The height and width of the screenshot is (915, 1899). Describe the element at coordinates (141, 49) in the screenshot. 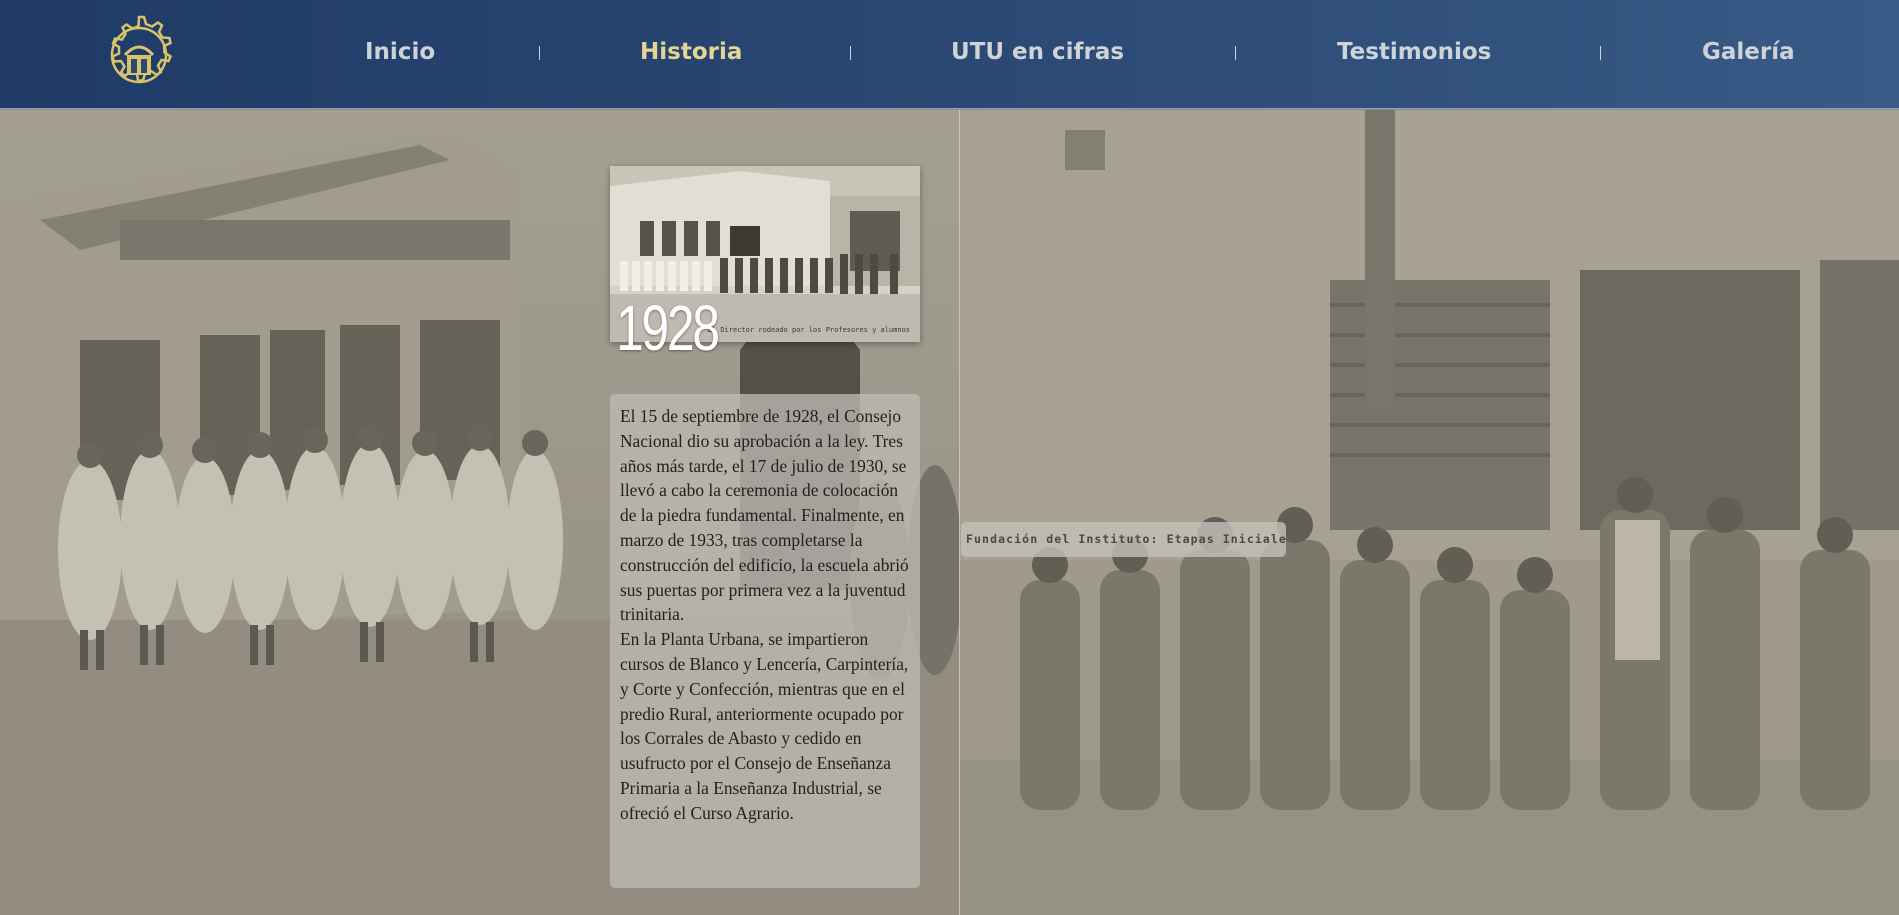

I see `gear-logo-icon` at that location.